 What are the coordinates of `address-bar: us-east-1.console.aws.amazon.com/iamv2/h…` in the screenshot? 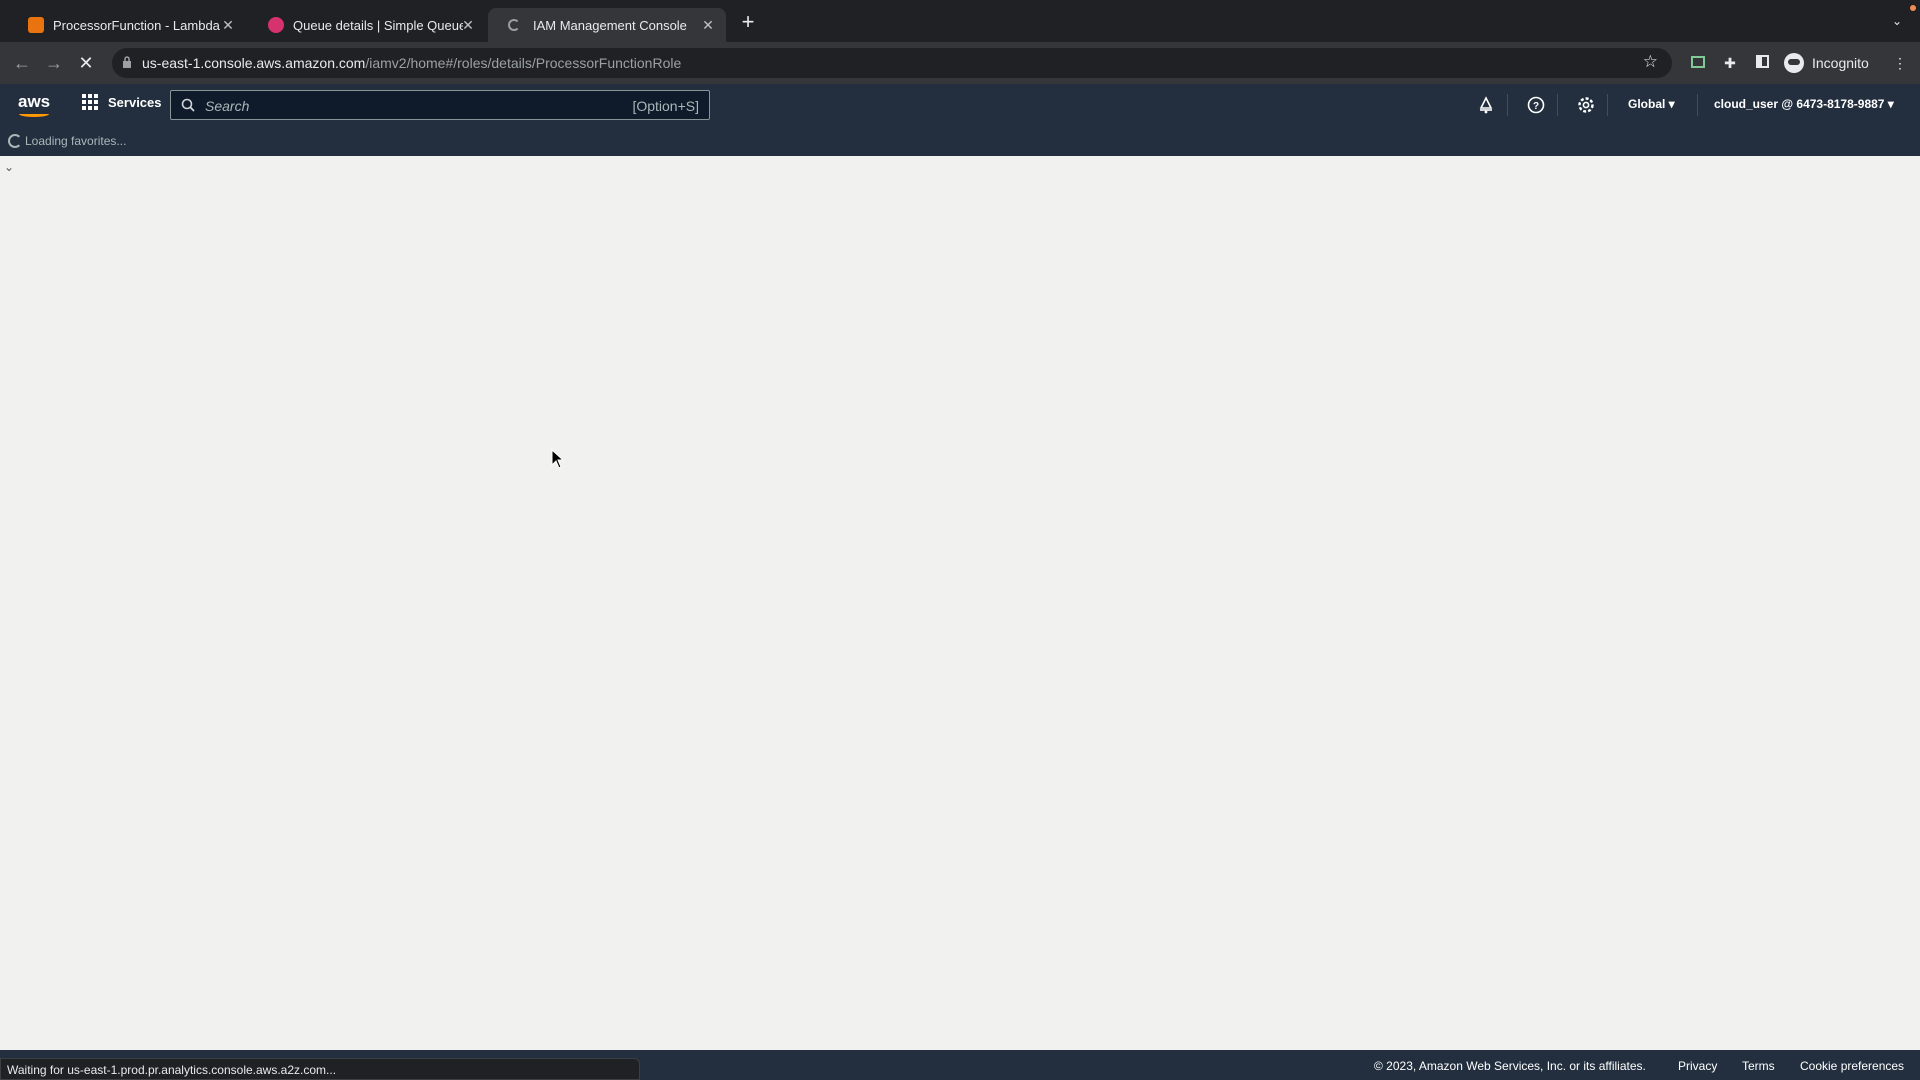 It's located at (892, 63).